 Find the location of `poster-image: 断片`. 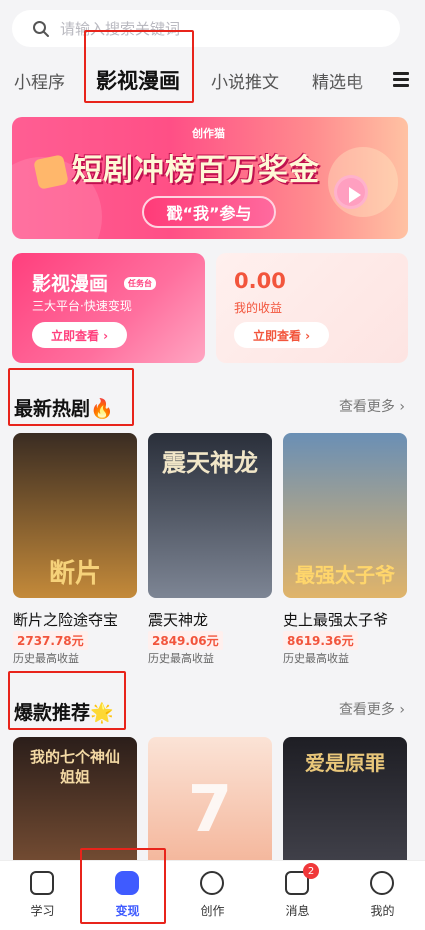

poster-image: 断片 is located at coordinates (75, 515).